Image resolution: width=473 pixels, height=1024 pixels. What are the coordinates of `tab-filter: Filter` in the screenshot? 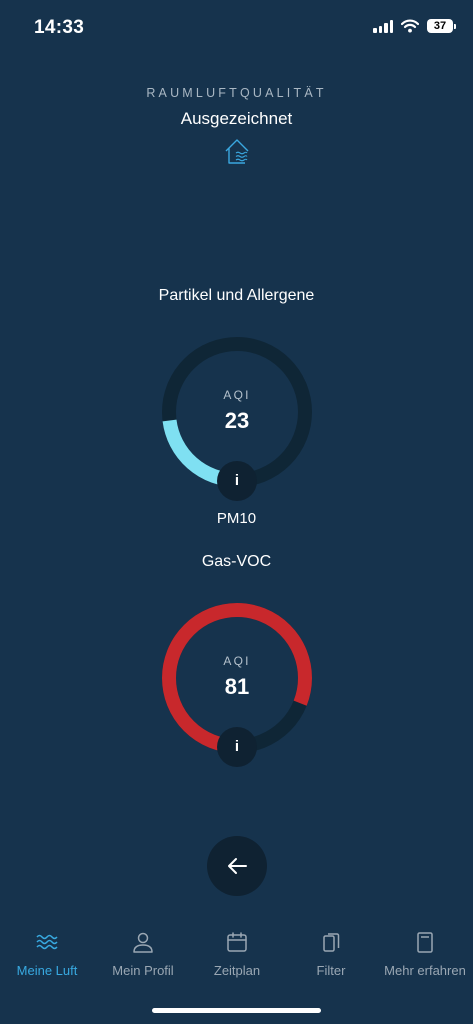 It's located at (331, 951).